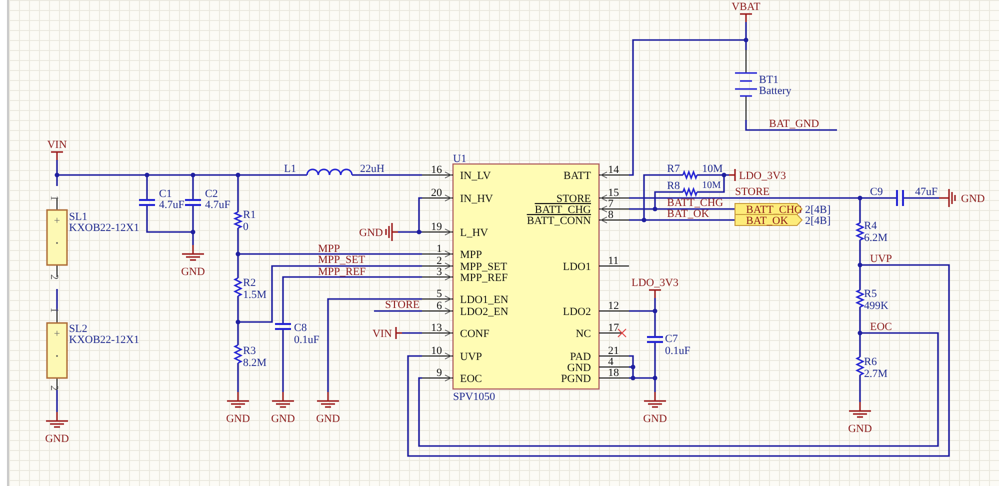 This screenshot has width=999, height=486. Describe the element at coordinates (671, 339) in the screenshot. I see `component-designator: C7` at that location.